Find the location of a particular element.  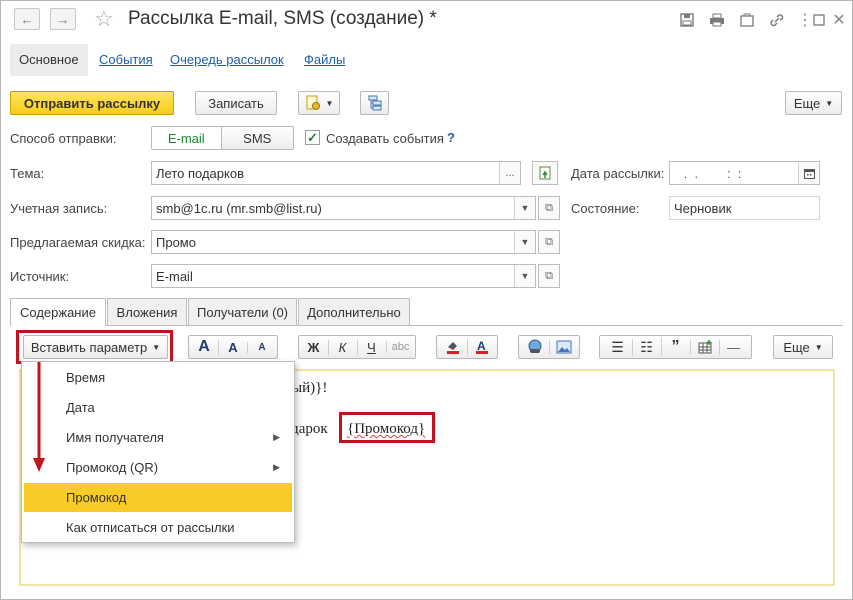

font-size-button: A is located at coordinates (204, 347).